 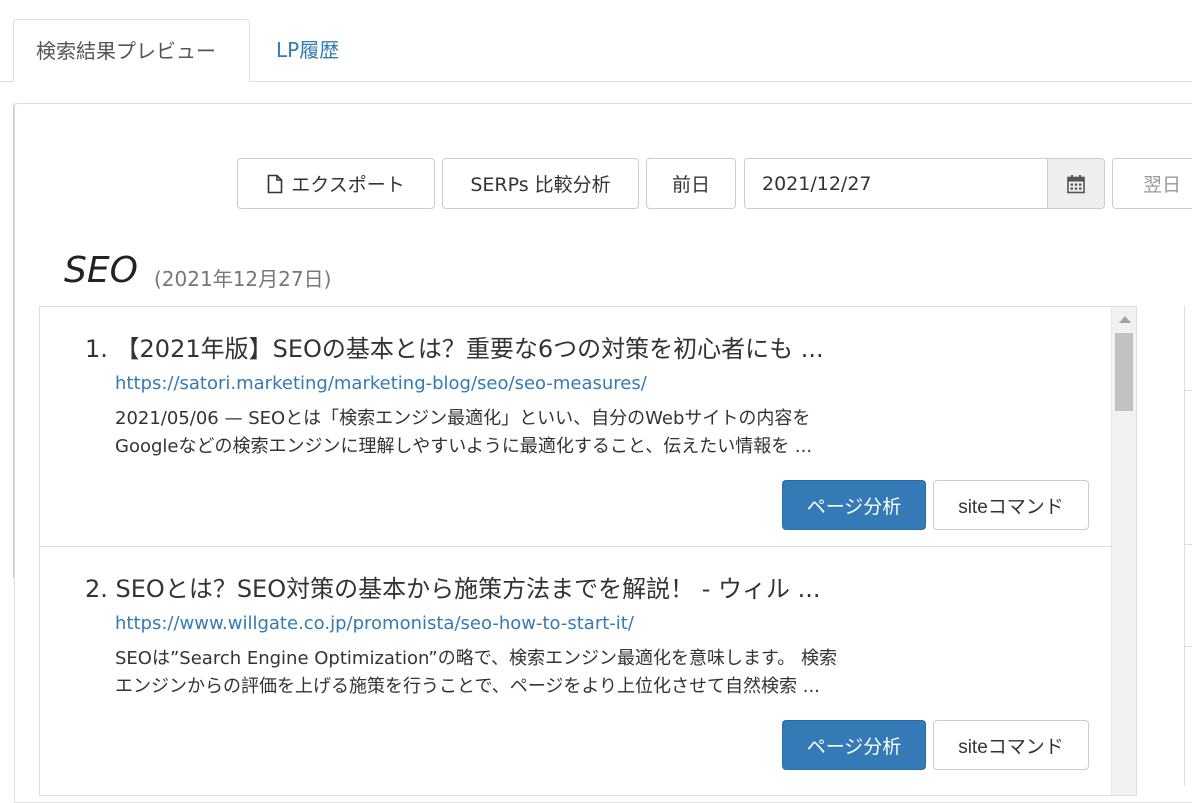 What do you see at coordinates (101, 270) in the screenshot?
I see `keyword-title: SEO` at bounding box center [101, 270].